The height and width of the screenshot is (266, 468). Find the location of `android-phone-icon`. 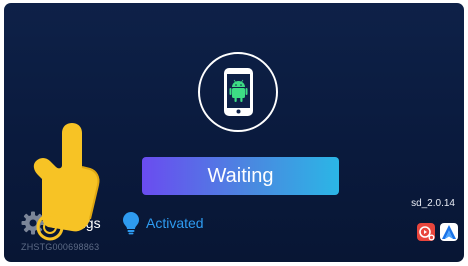

android-phone-icon is located at coordinates (238, 92).